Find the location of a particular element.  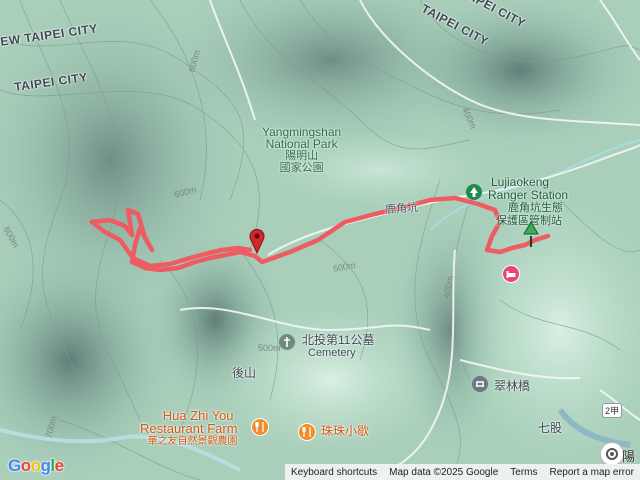

contour-label-500-lower: 500m is located at coordinates (269, 348).